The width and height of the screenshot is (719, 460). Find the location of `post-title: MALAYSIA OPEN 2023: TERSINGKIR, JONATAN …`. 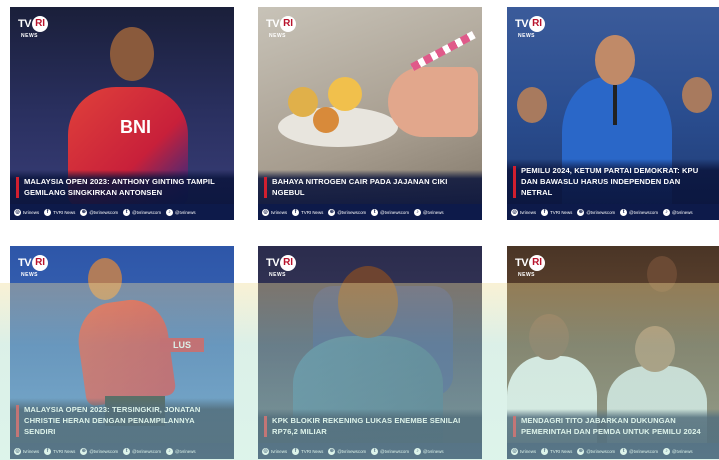

post-title: MALAYSIA OPEN 2023: TERSINGKIR, JONATAN … is located at coordinates (112, 420).